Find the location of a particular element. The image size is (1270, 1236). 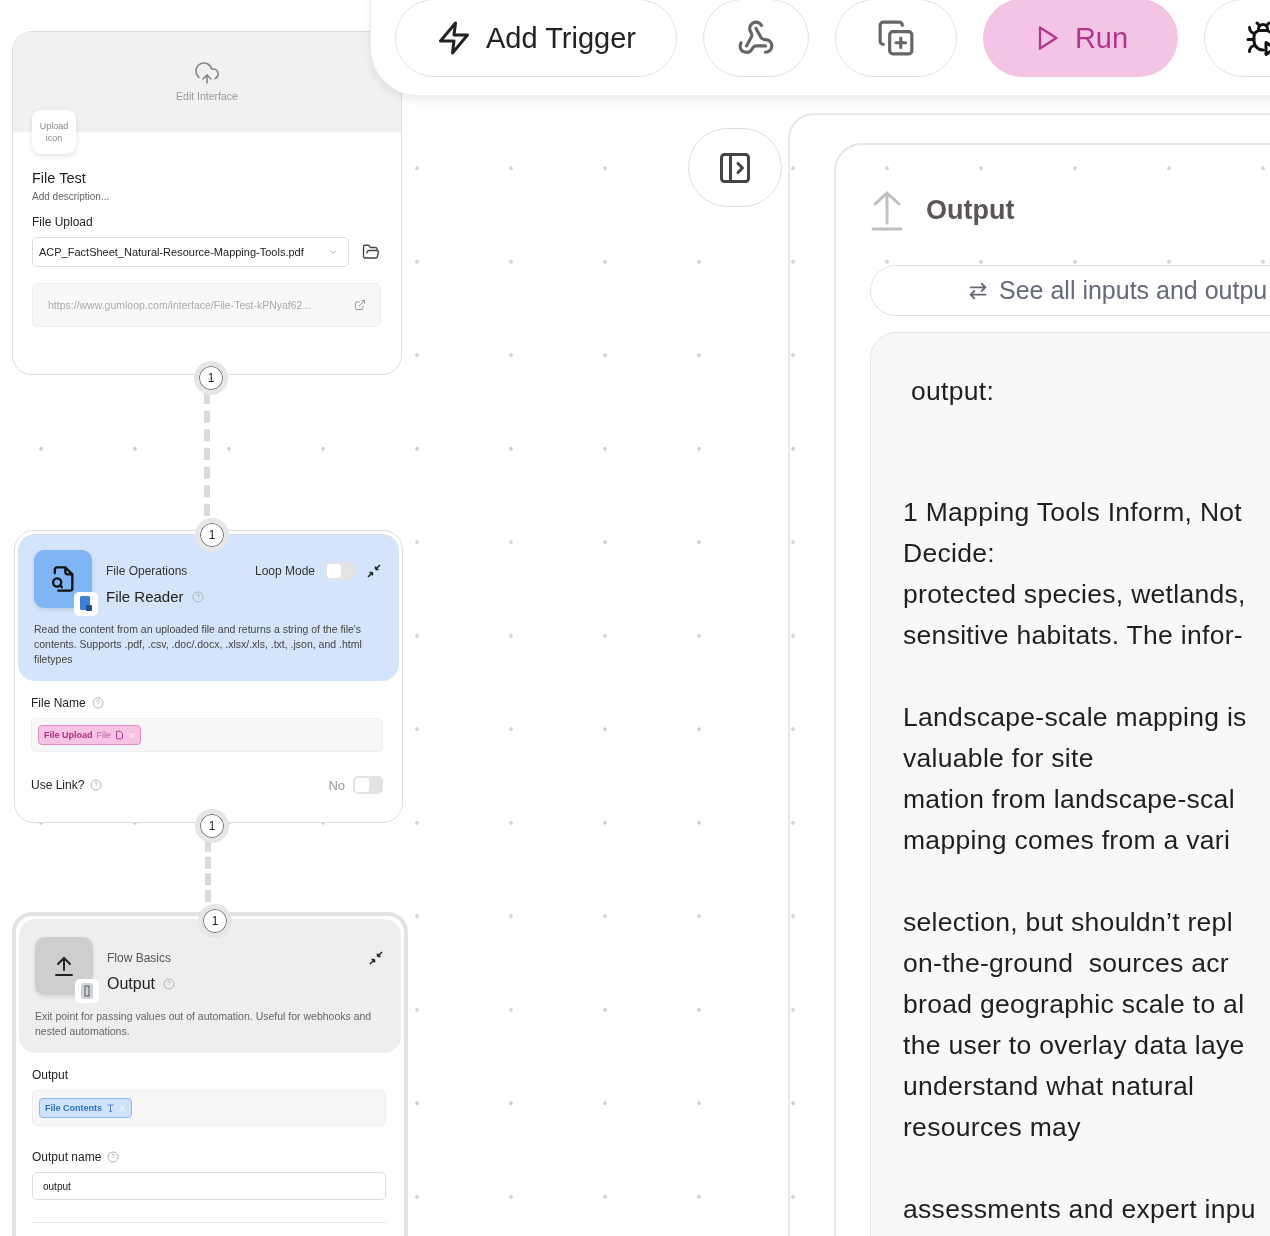

node-category: File Operations is located at coordinates (147, 571).